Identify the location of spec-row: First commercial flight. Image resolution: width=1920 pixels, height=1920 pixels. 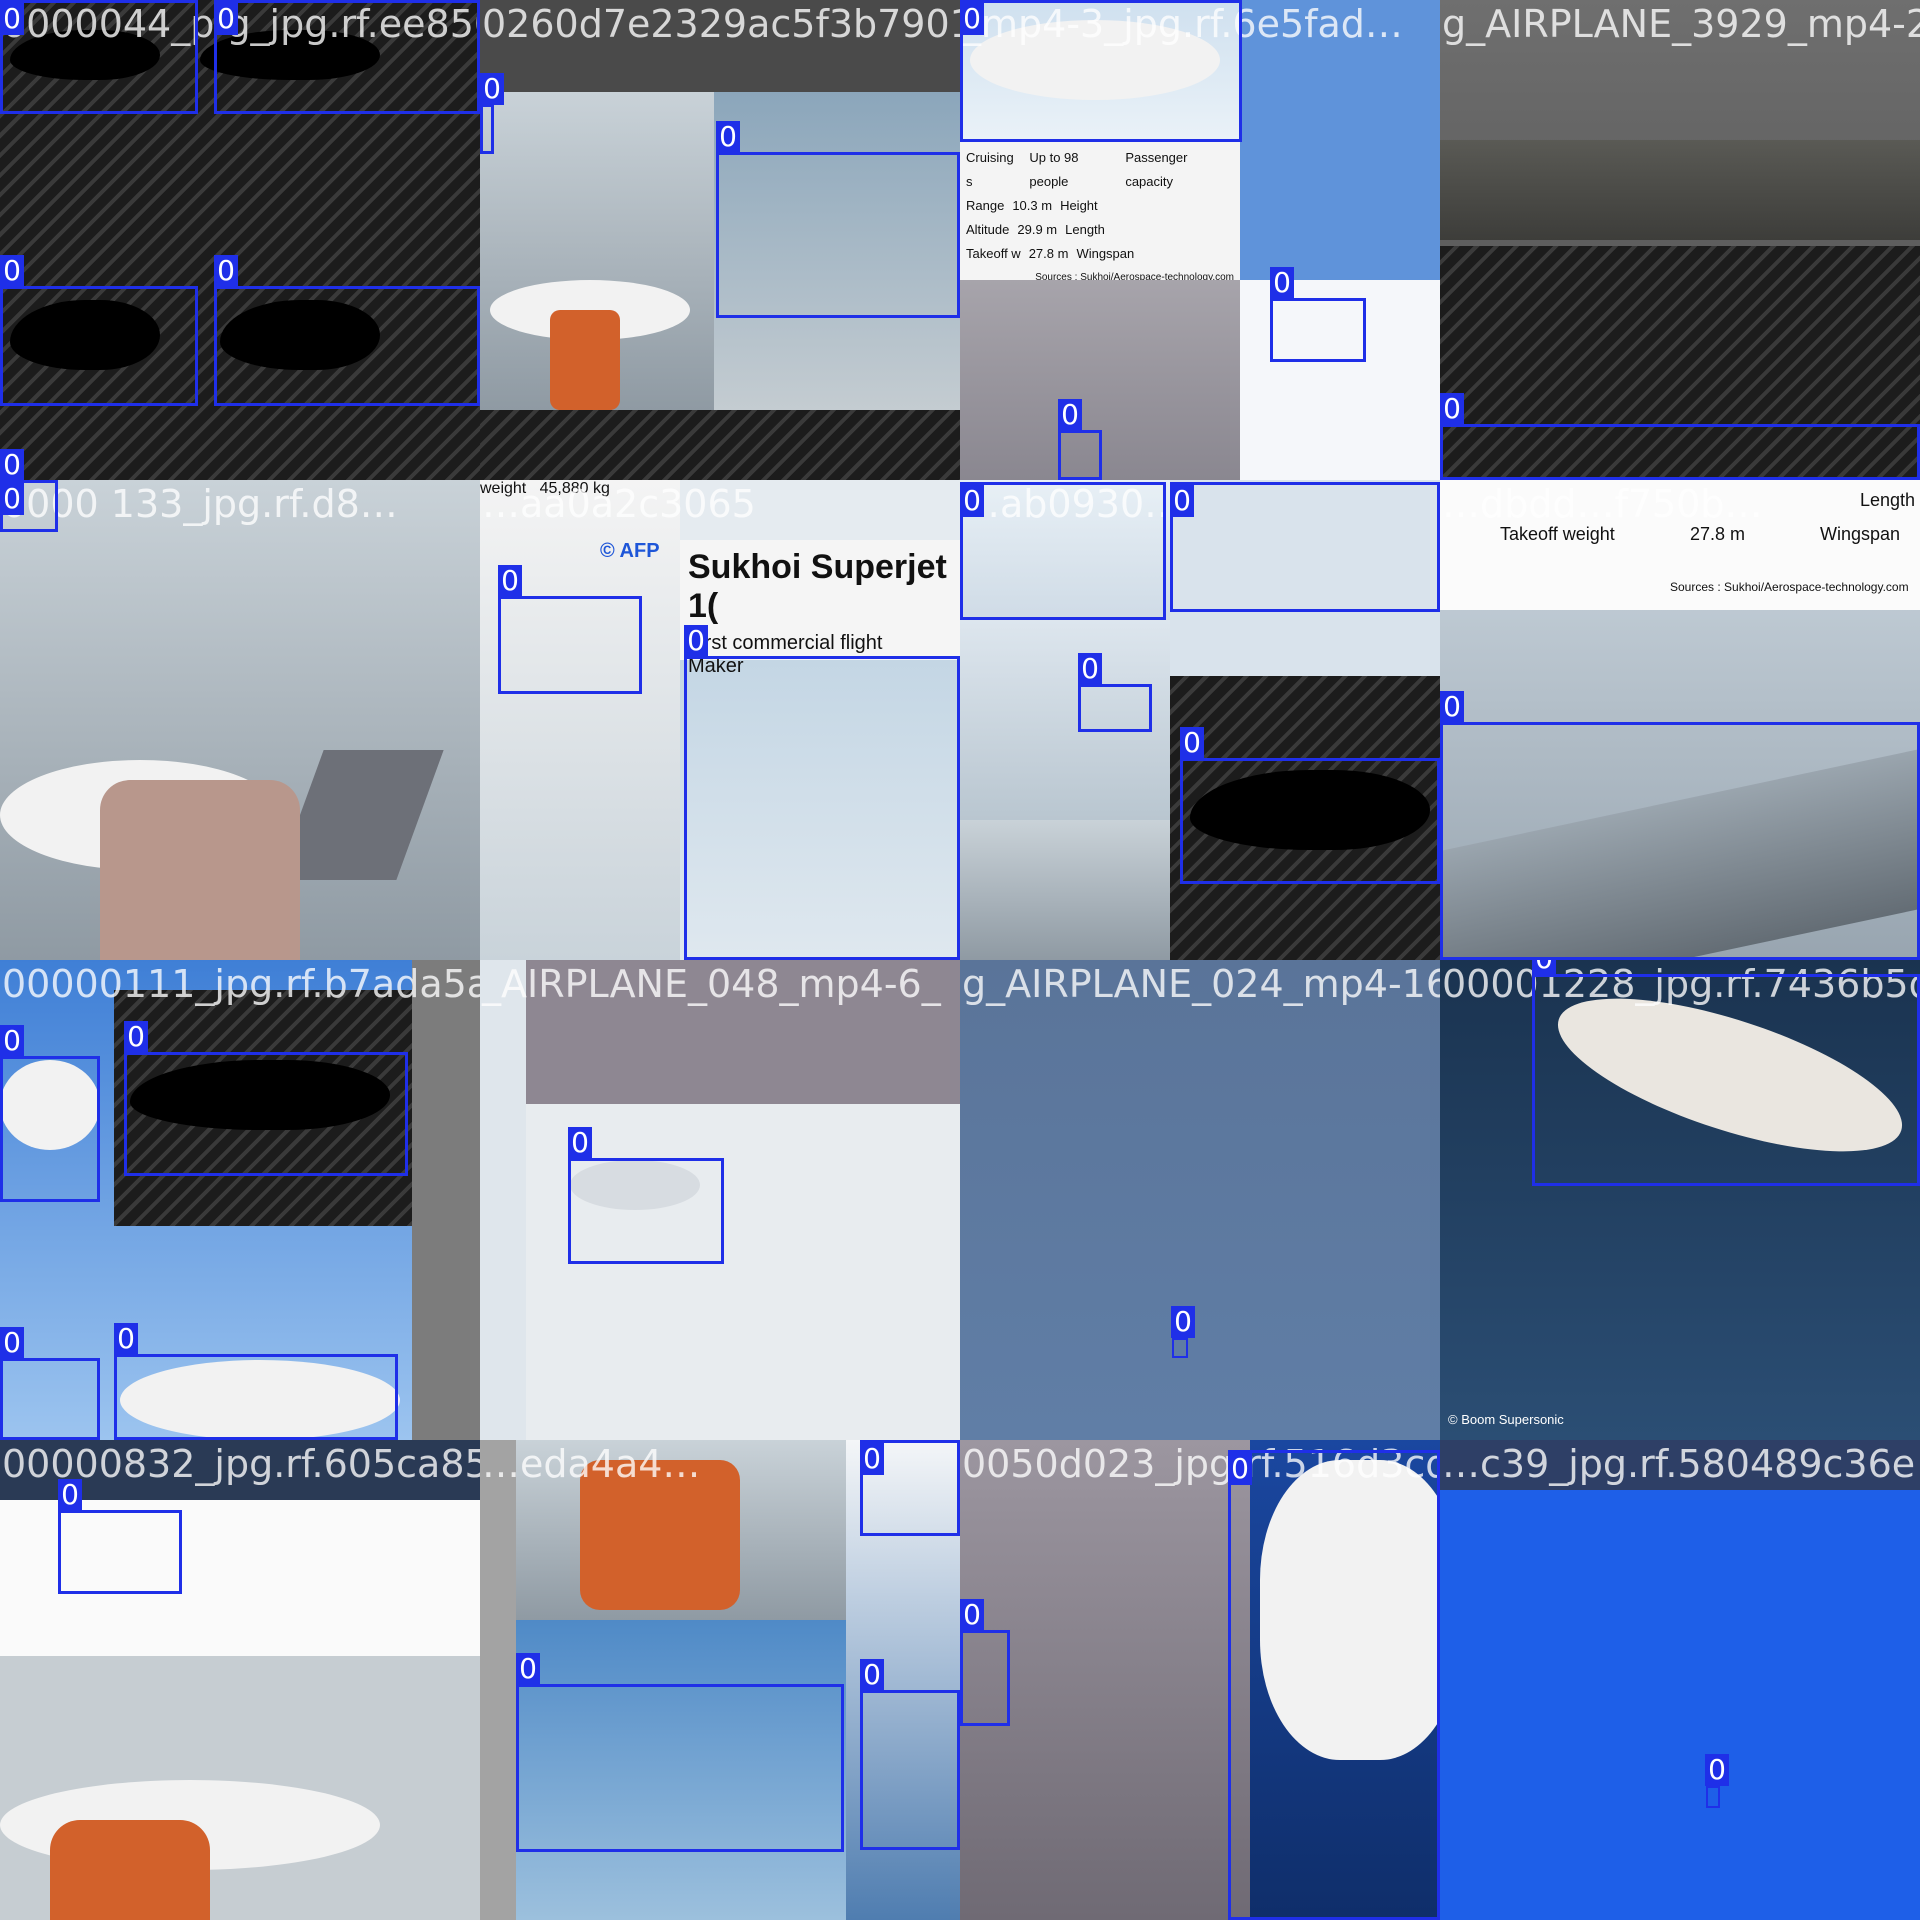
(785, 643).